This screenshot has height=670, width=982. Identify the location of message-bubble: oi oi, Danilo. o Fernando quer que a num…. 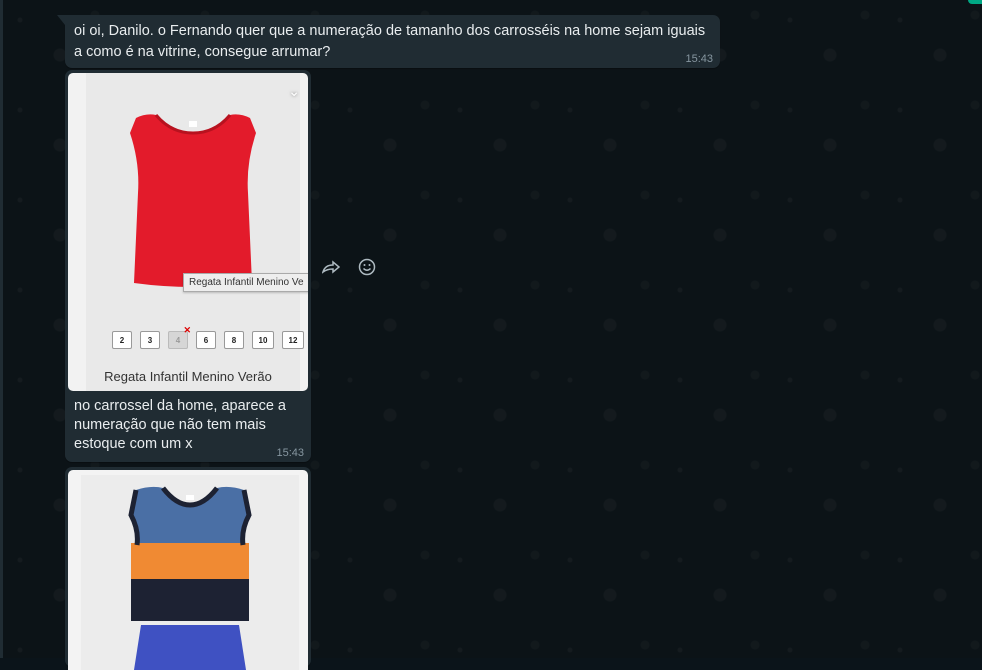
(388, 41).